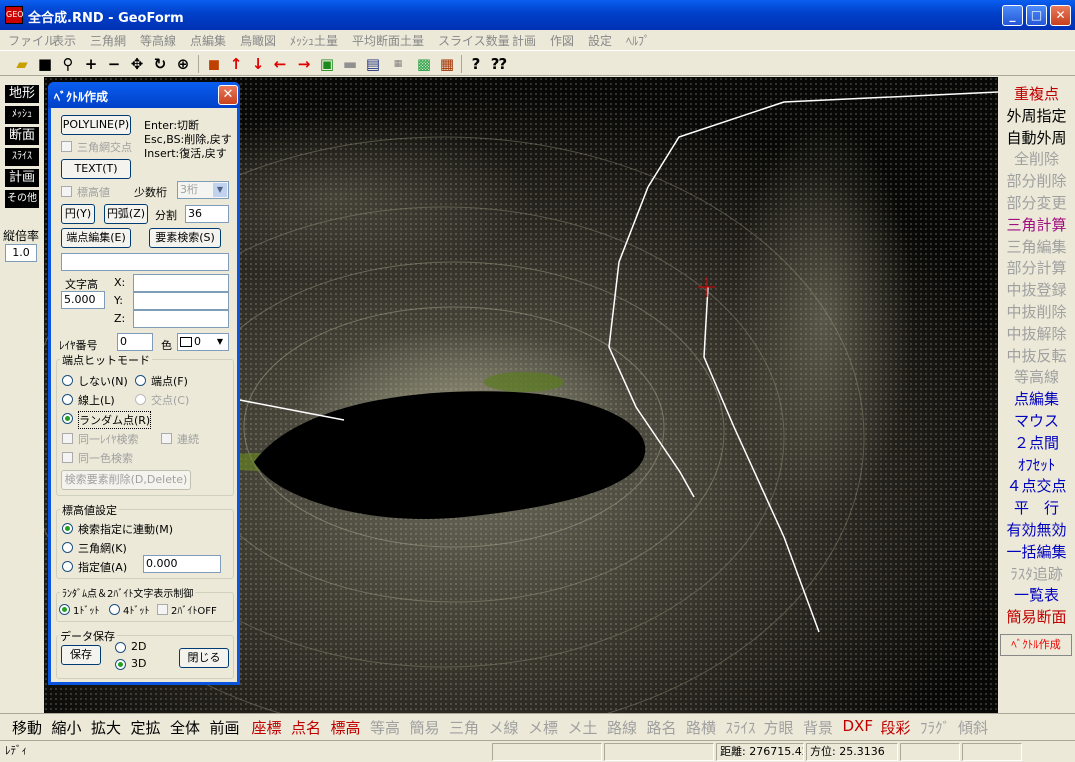 The image size is (1075, 762). Describe the element at coordinates (166, 438) in the screenshot. I see `continuous-checkbox` at that location.